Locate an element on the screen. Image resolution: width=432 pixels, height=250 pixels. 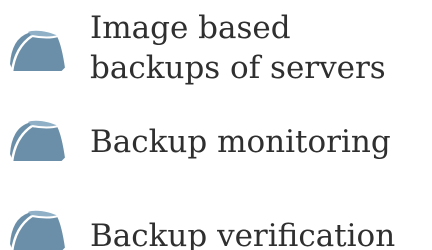
list-item-label: Backup verification is located at coordinates (243, 234).